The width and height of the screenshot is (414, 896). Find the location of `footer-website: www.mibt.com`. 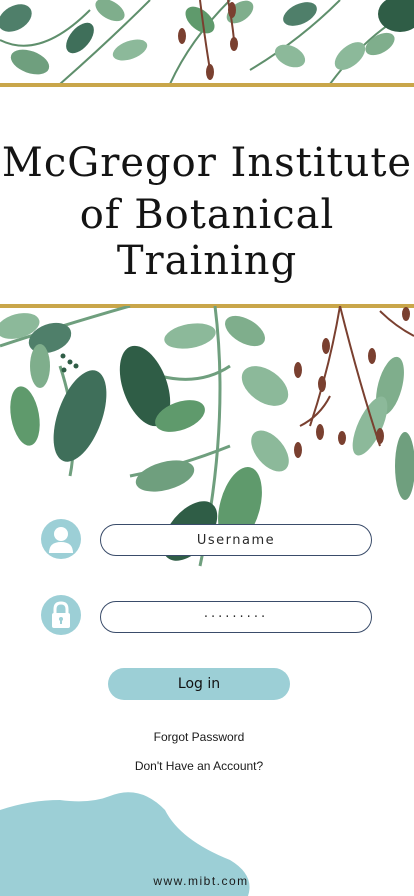

footer-website: www.mibt.com is located at coordinates (201, 881).